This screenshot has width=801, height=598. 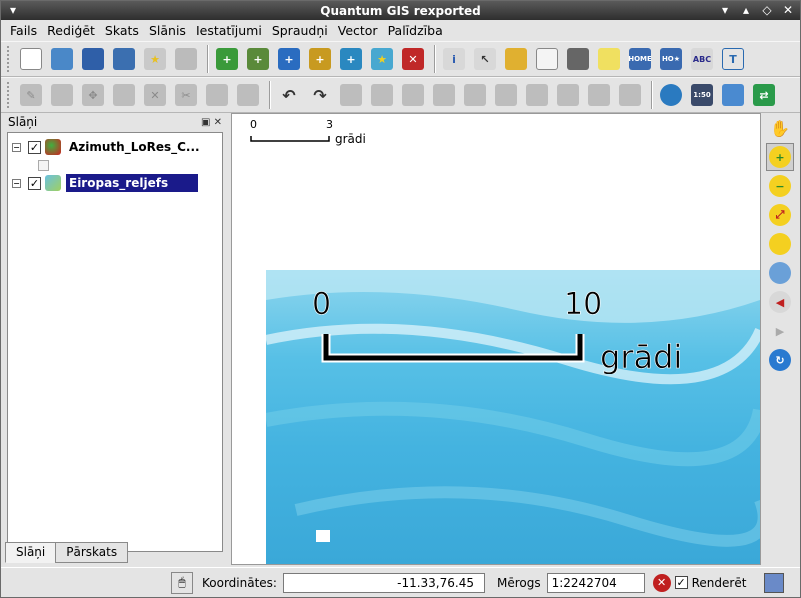 What do you see at coordinates (382, 59) in the screenshot?
I see `new-layer-button: ★` at bounding box center [382, 59].